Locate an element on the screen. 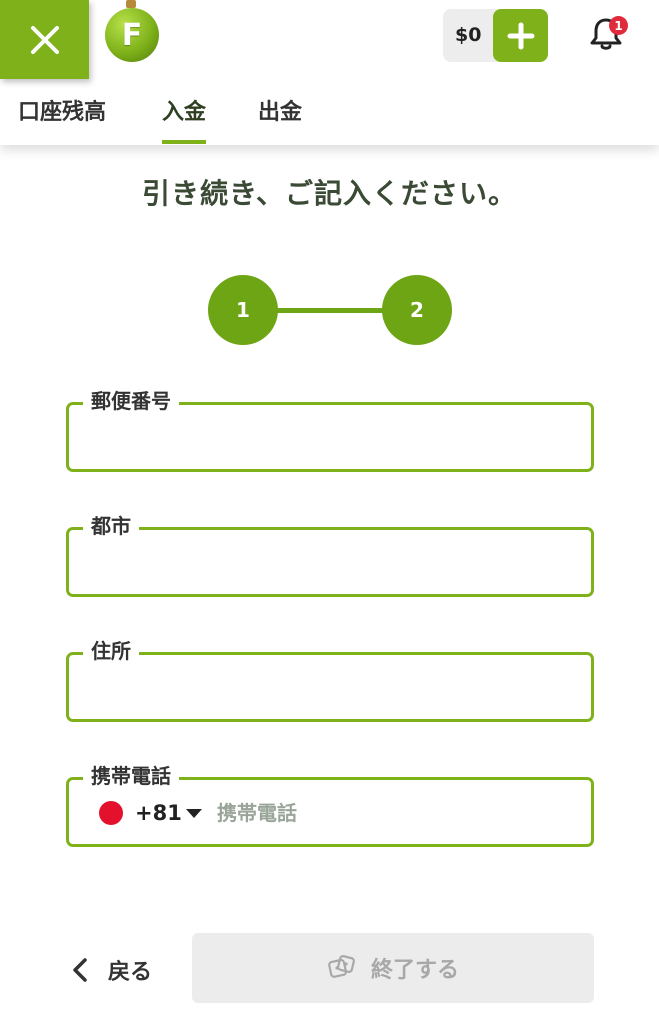 This screenshot has height=1024, width=659. back-button: 戻る is located at coordinates (111, 970).